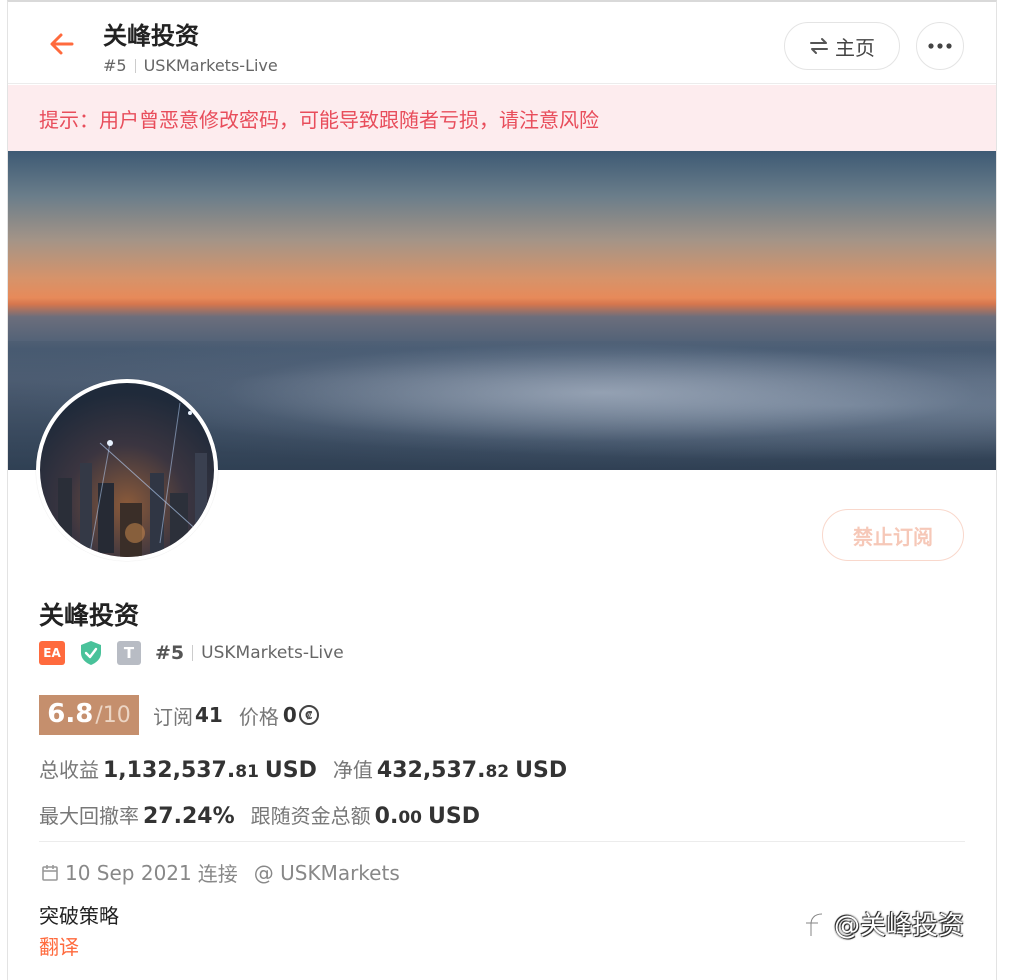 This screenshot has height=980, width=1014. Describe the element at coordinates (497, 772) in the screenshot. I see `equity-dec: 82` at that location.